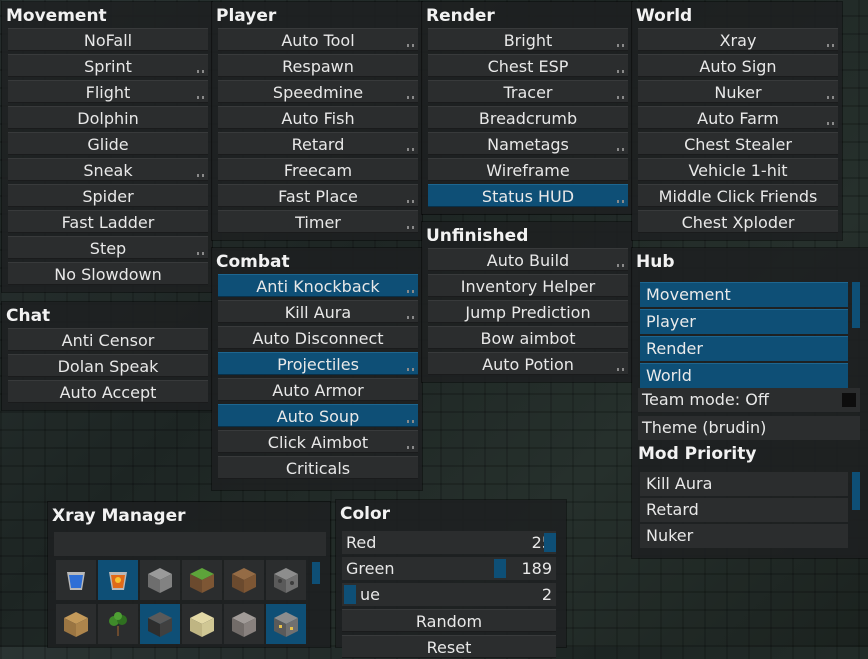 Image resolution: width=868 pixels, height=659 pixels. I want to click on mod-auto-sign-button: Auto Sign, so click(738, 65).